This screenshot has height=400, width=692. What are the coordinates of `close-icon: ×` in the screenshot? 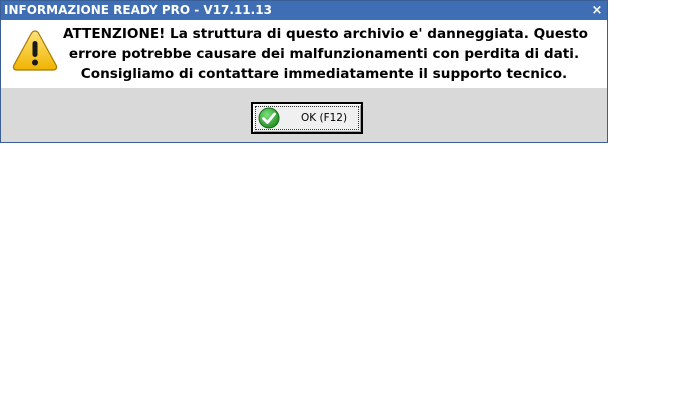 It's located at (597, 10).